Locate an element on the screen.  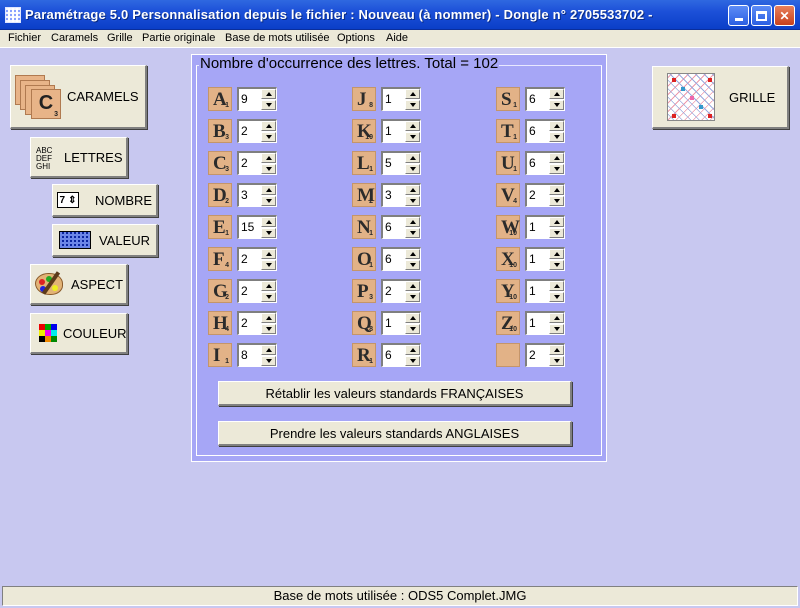
valeur-button: VALEUR is located at coordinates (105, 240).